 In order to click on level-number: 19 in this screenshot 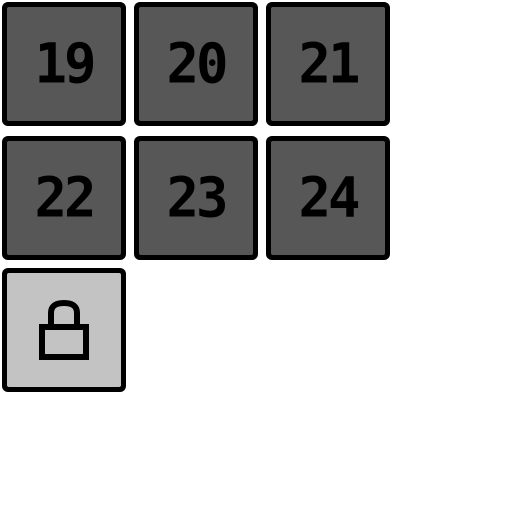, I will do `click(65, 63)`.